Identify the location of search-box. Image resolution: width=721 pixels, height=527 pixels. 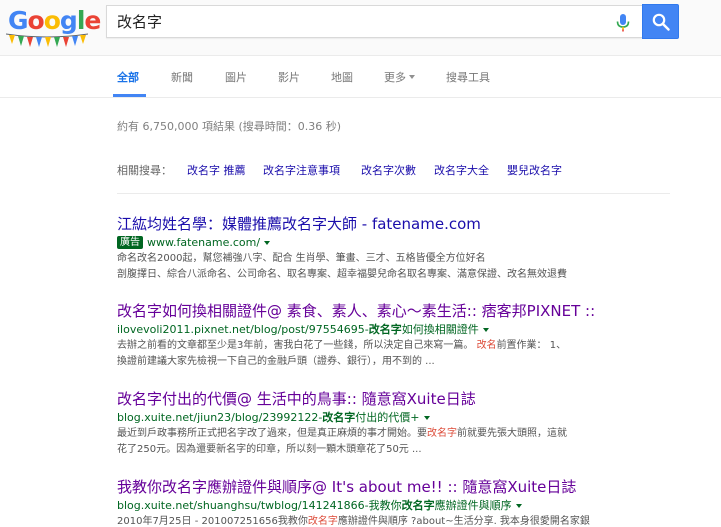
(374, 21).